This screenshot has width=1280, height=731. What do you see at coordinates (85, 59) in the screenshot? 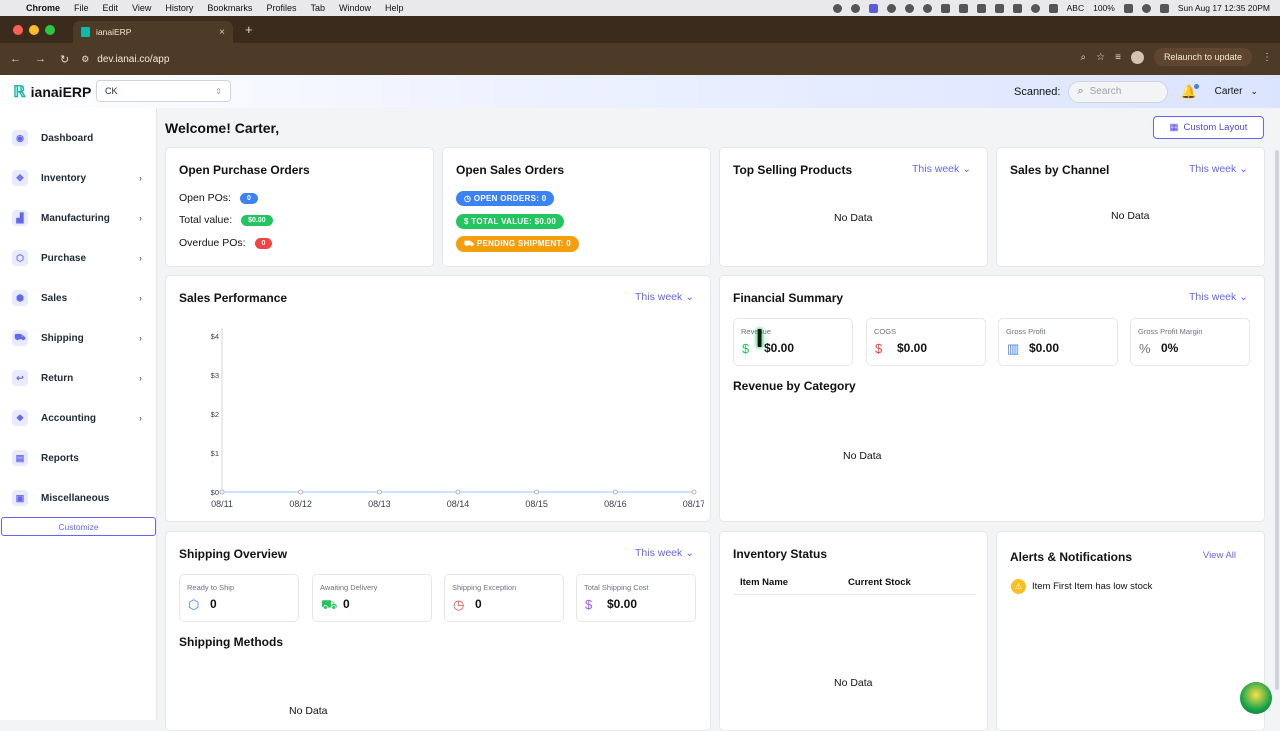
I see `site-info-icon: ⚙` at bounding box center [85, 59].